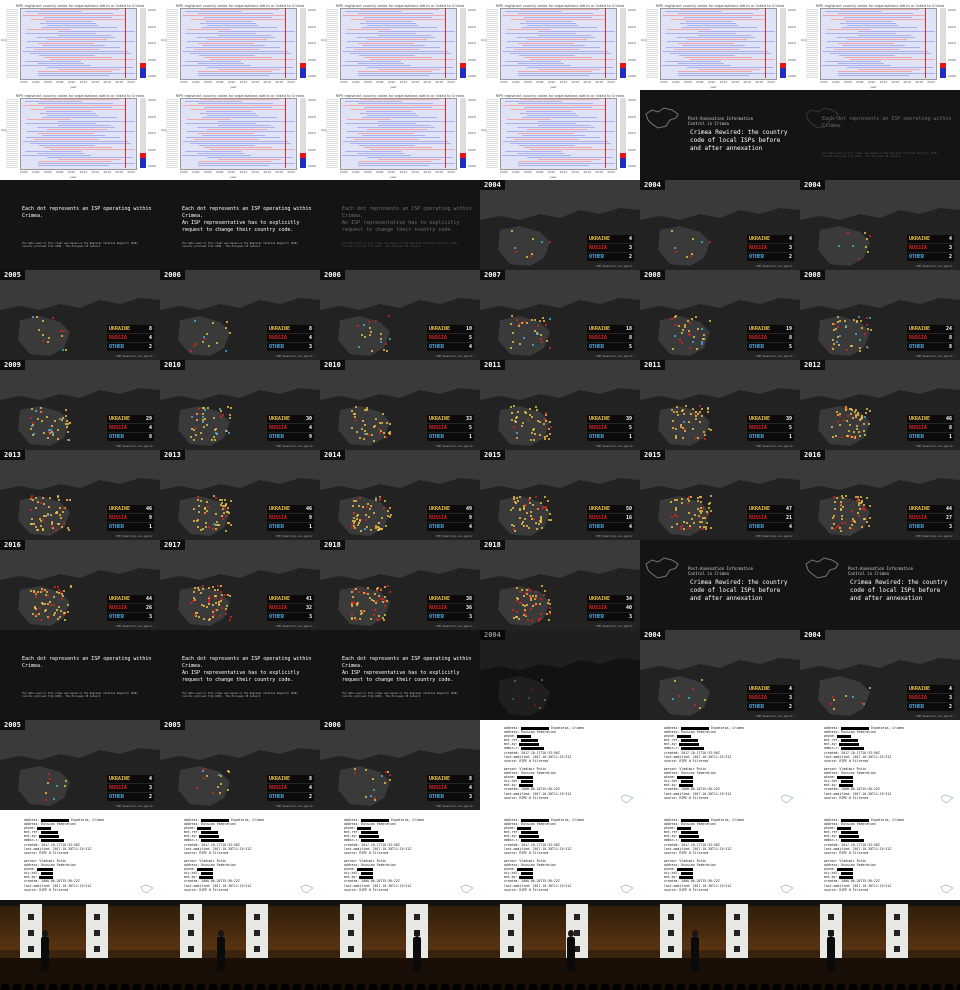 This screenshot has height=990, width=960. Describe the element at coordinates (630, 428) in the screenshot. I see `legend-russia-count: 5` at that location.